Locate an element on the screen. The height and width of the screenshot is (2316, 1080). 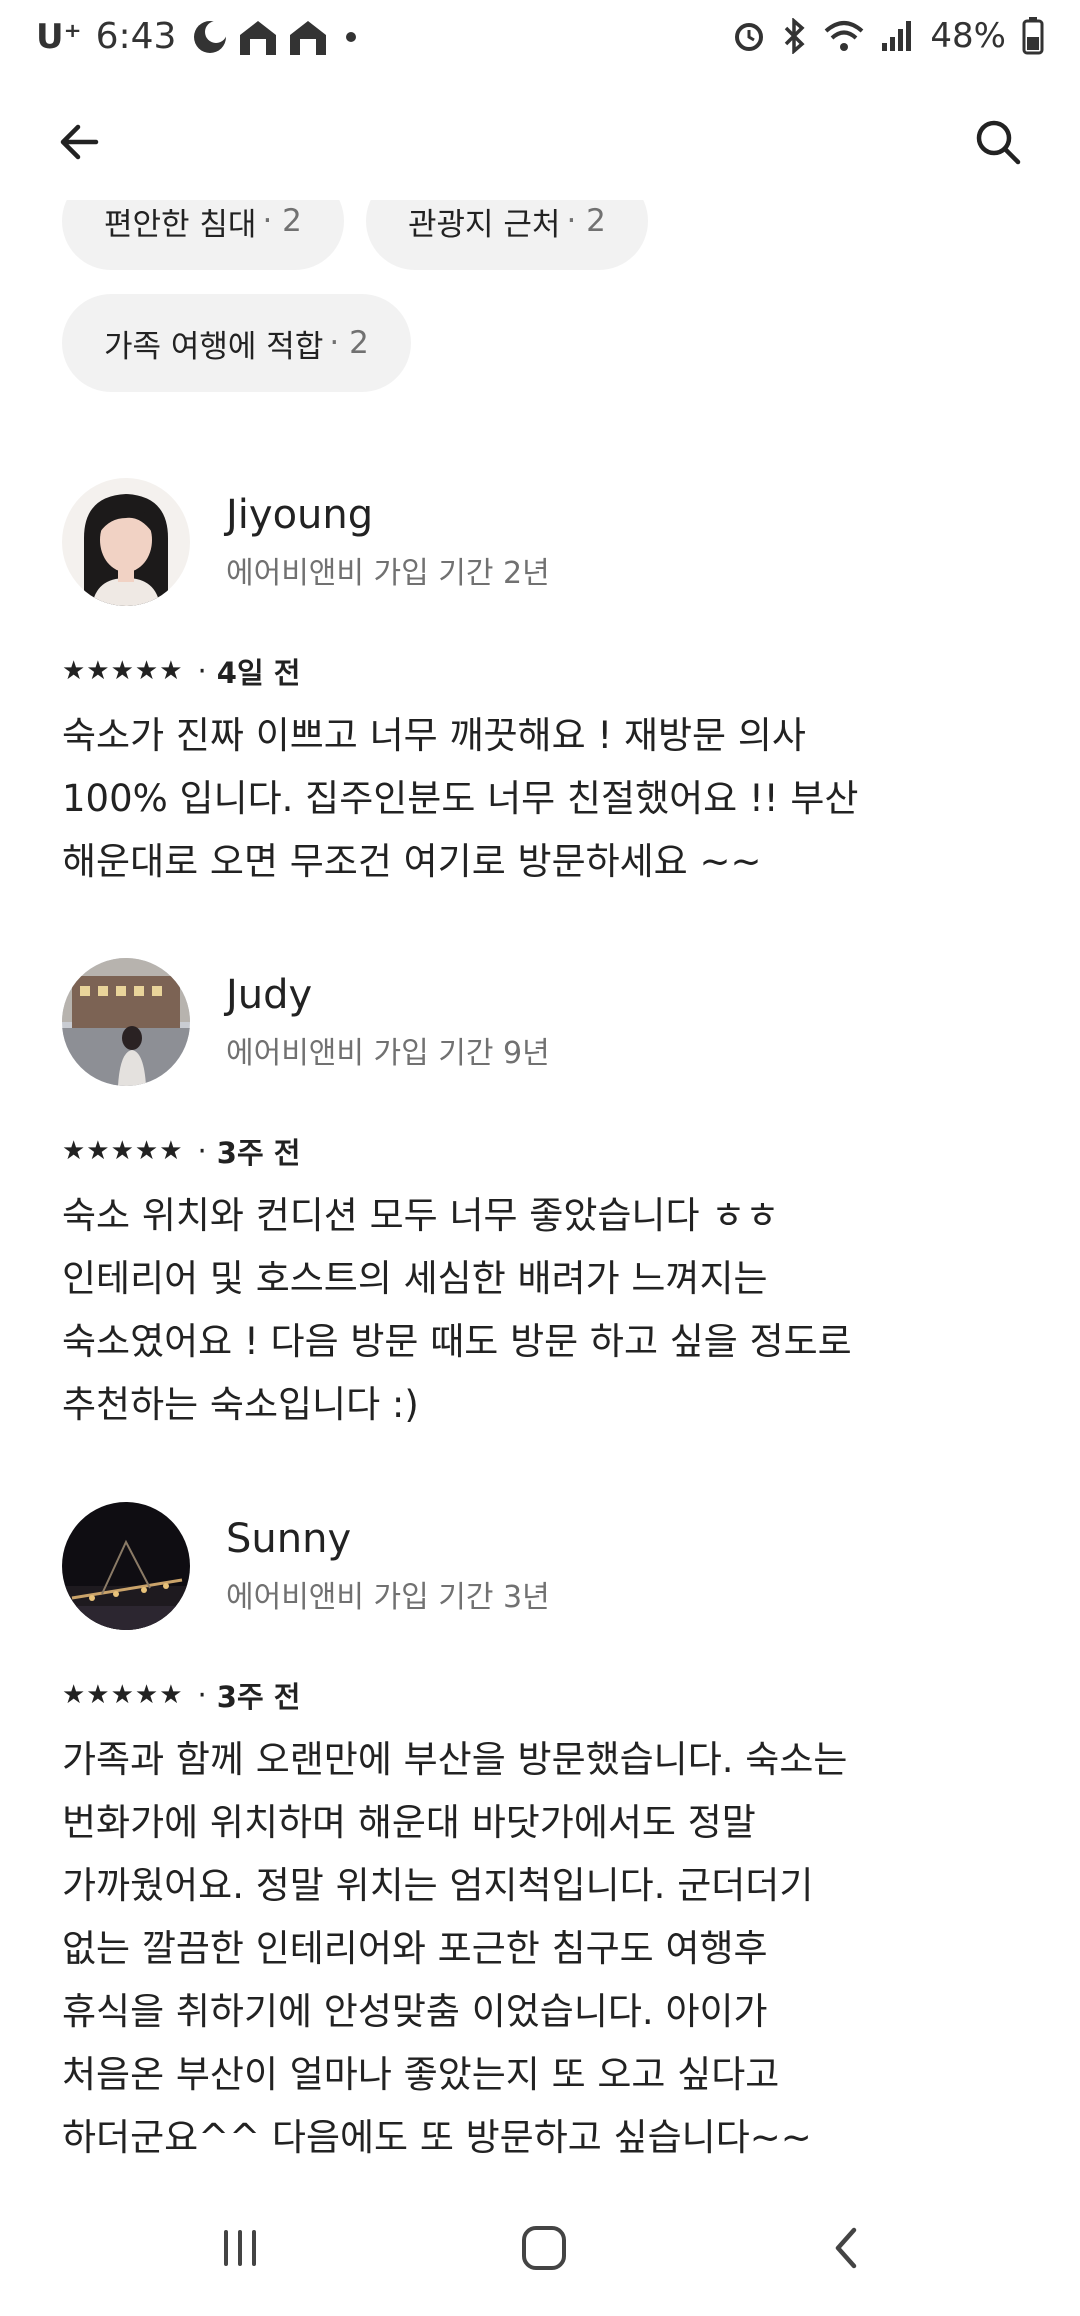
review-meta: ★★★★★ · 4일 전 is located at coordinates (181, 671).